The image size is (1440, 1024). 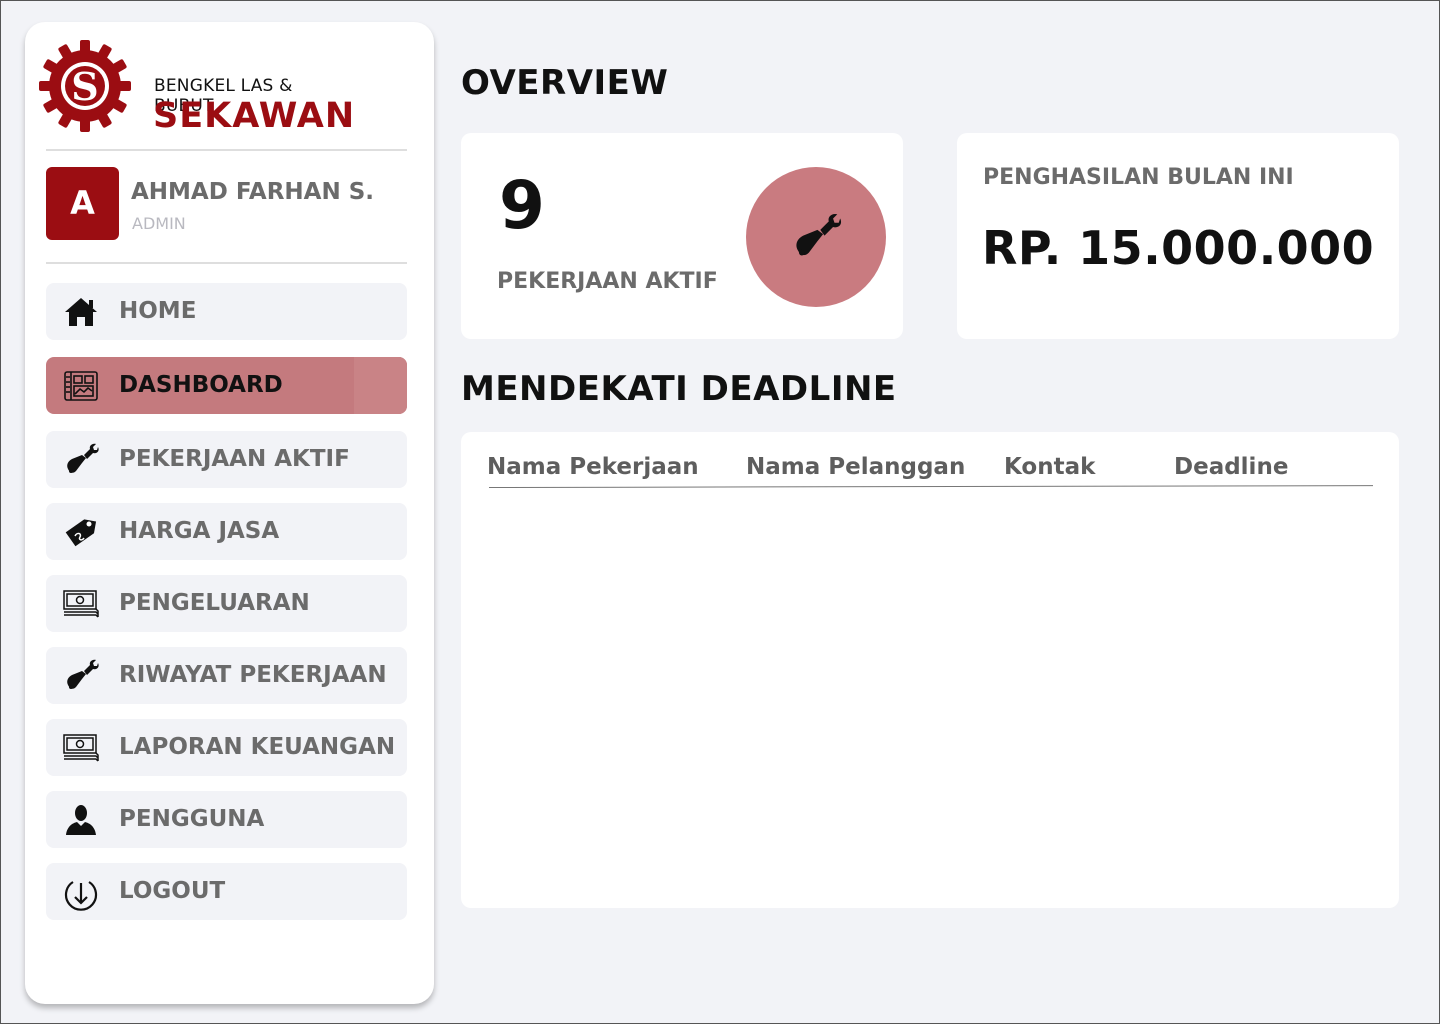 What do you see at coordinates (522, 205) in the screenshot?
I see `active-jobs-count: 9` at bounding box center [522, 205].